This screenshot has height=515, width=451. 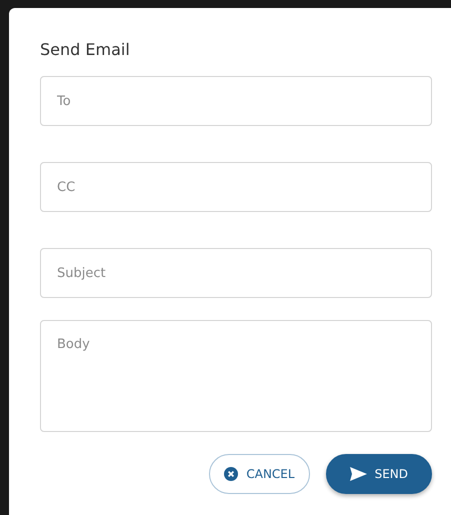 I want to click on close-icon, so click(x=231, y=474).